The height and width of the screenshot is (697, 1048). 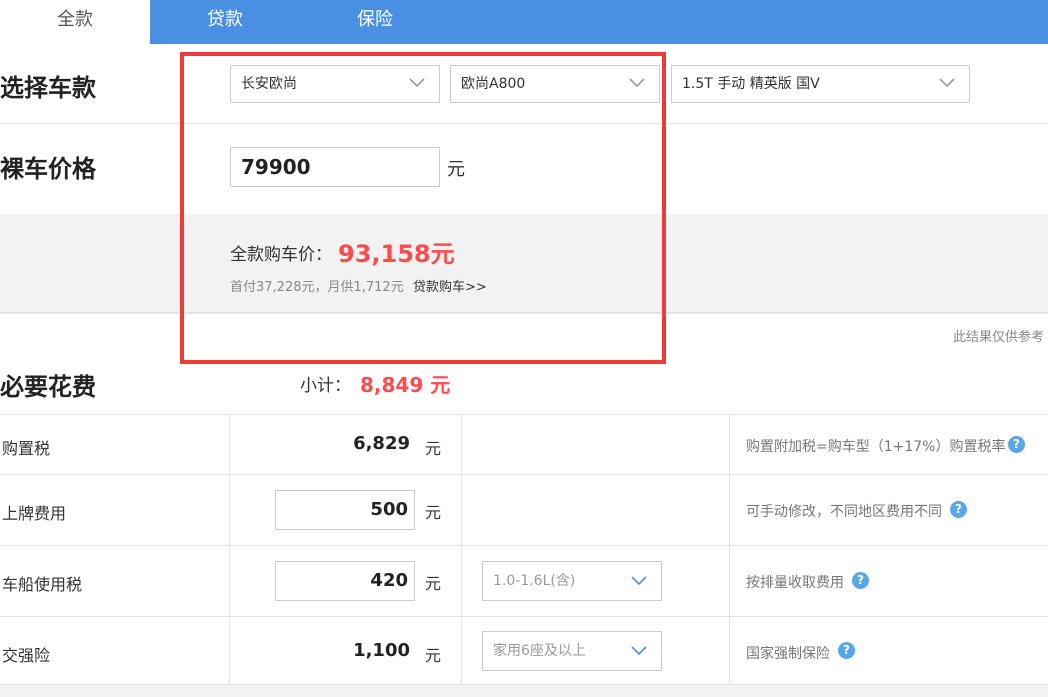 What do you see at coordinates (381, 443) in the screenshot?
I see `purchase-tax-value: 6,829` at bounding box center [381, 443].